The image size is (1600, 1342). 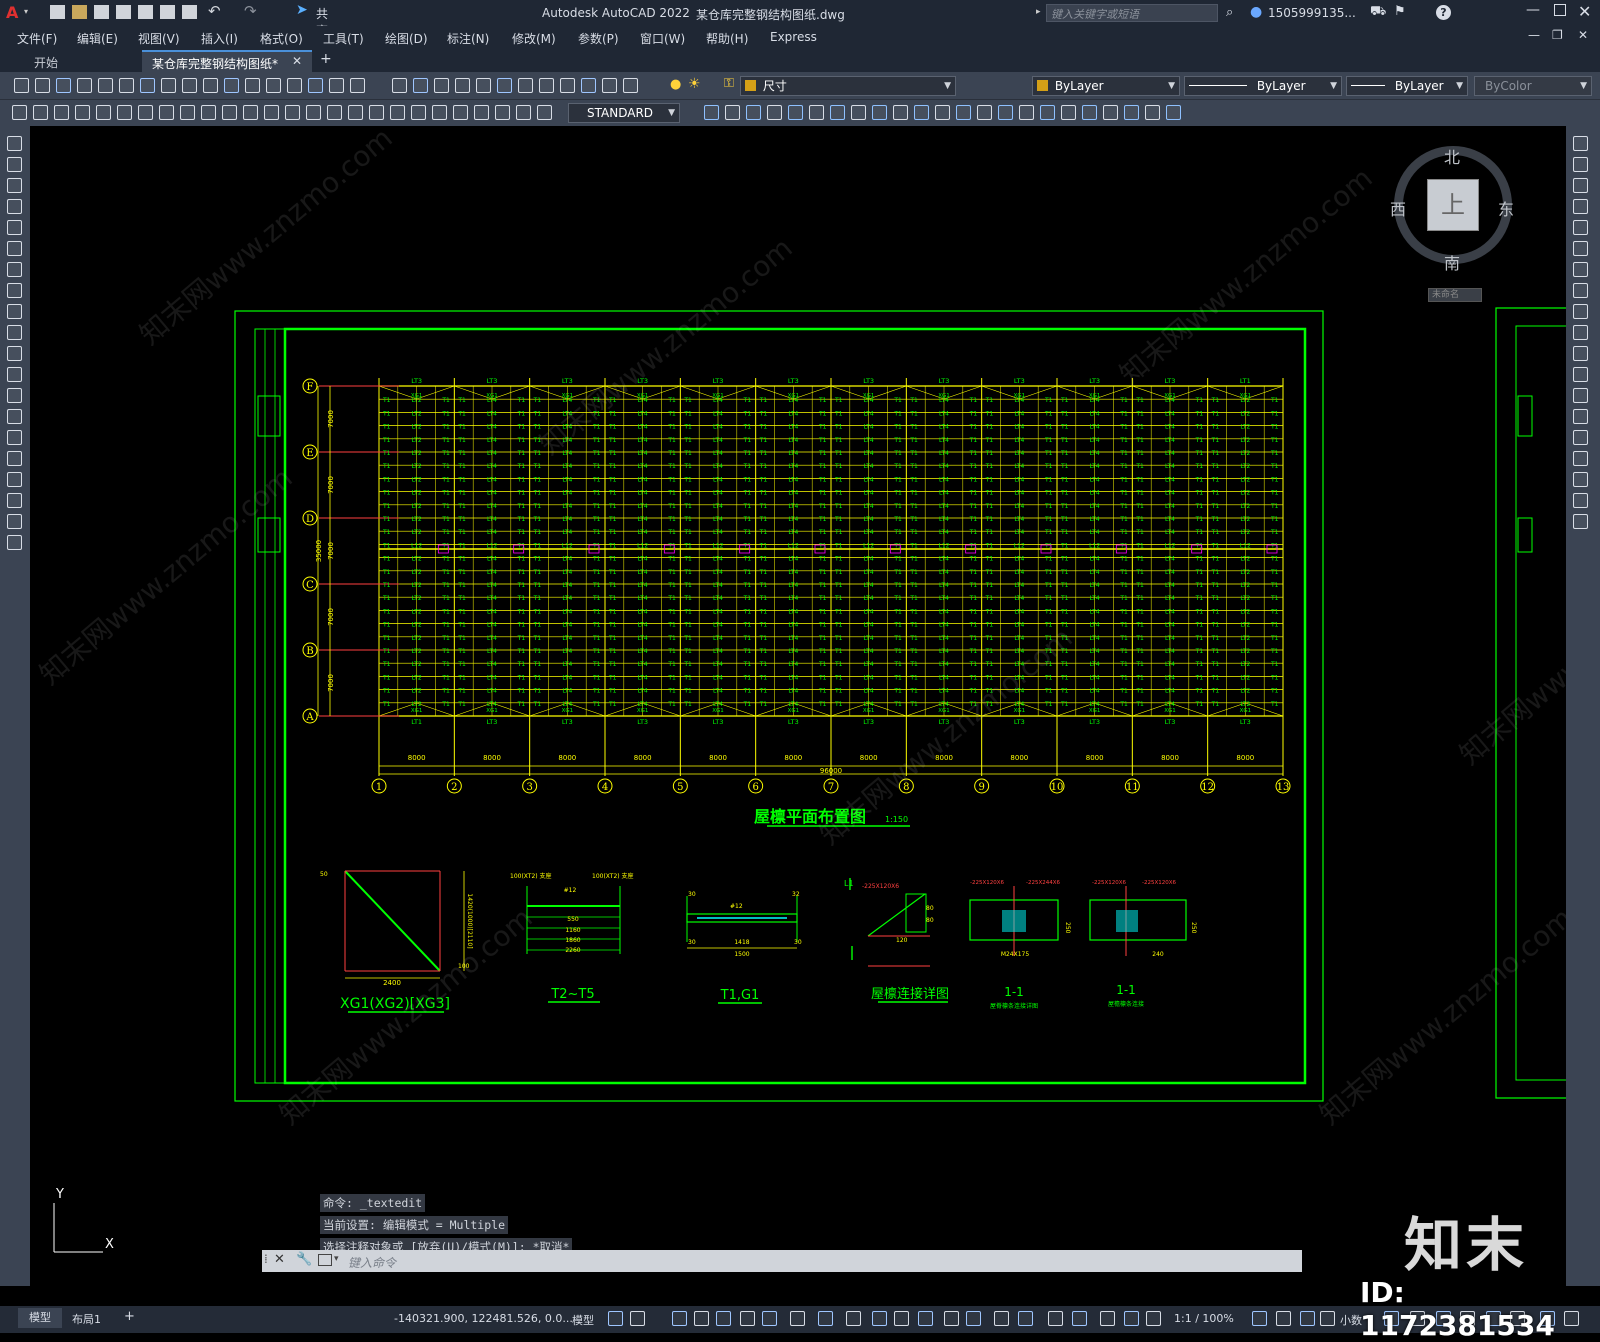 What do you see at coordinates (14, 353) in the screenshot?
I see `ellipse-arc-icon` at bounding box center [14, 353].